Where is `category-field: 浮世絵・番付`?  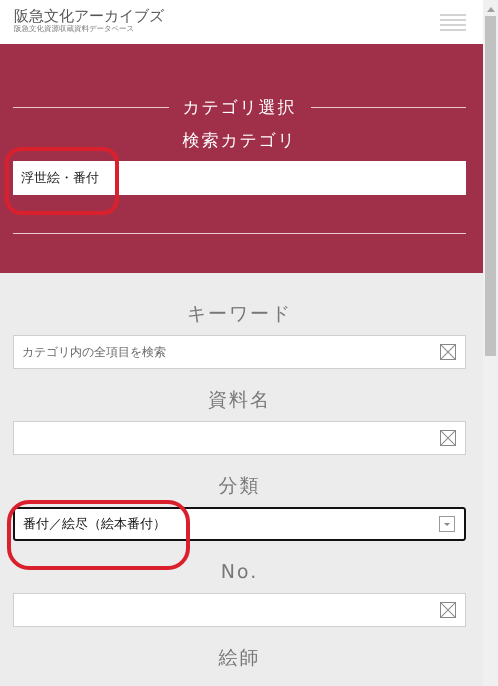
category-field: 浮世絵・番付 is located at coordinates (239, 178).